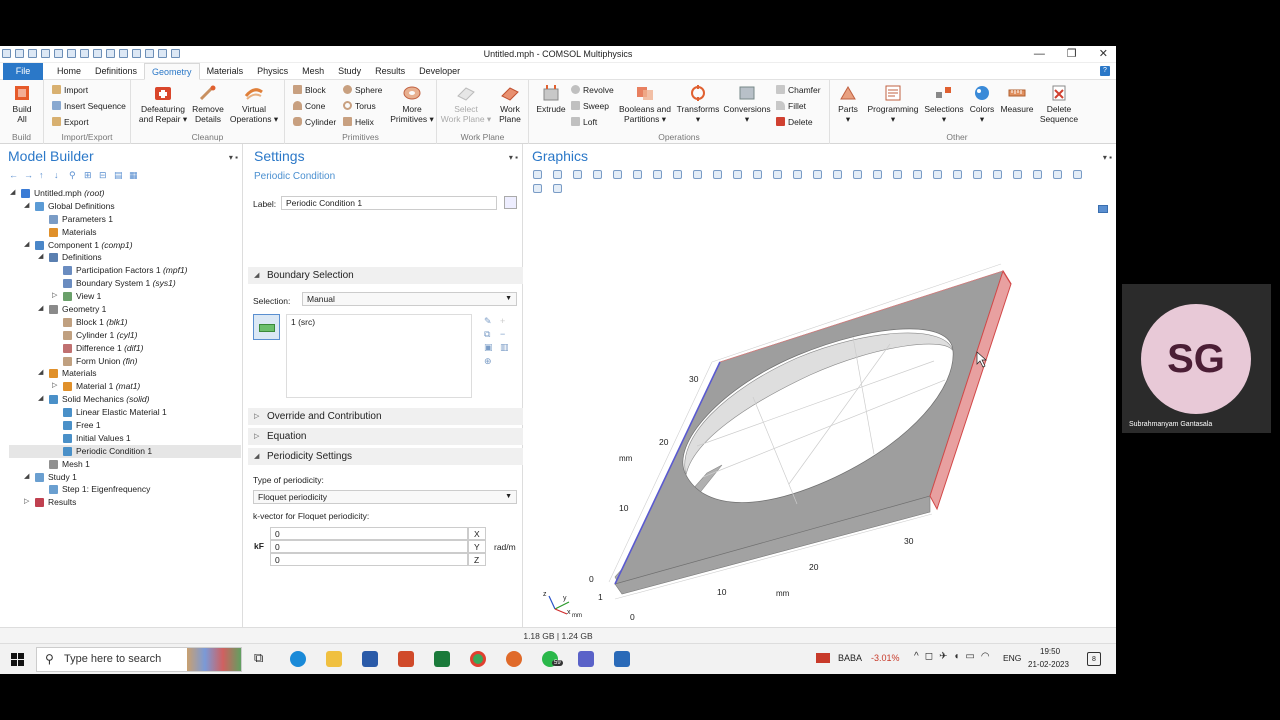 Image resolution: width=1280 pixels, height=720 pixels. What do you see at coordinates (439, 71) in the screenshot?
I see `tab-developer: Developer` at bounding box center [439, 71].